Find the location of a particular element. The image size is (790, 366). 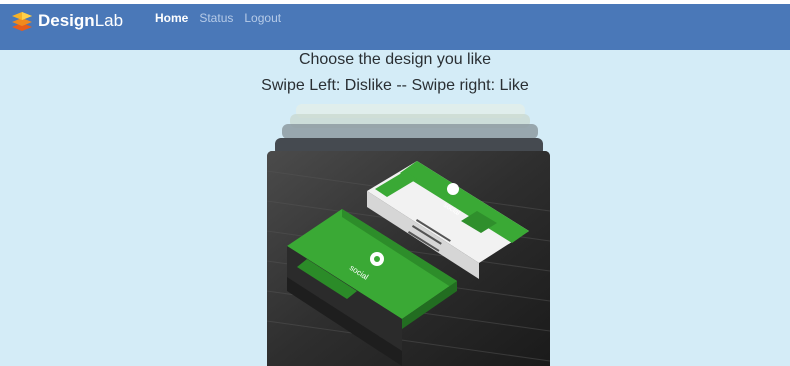

brand-link: DesignLab is located at coordinates (66, 21).